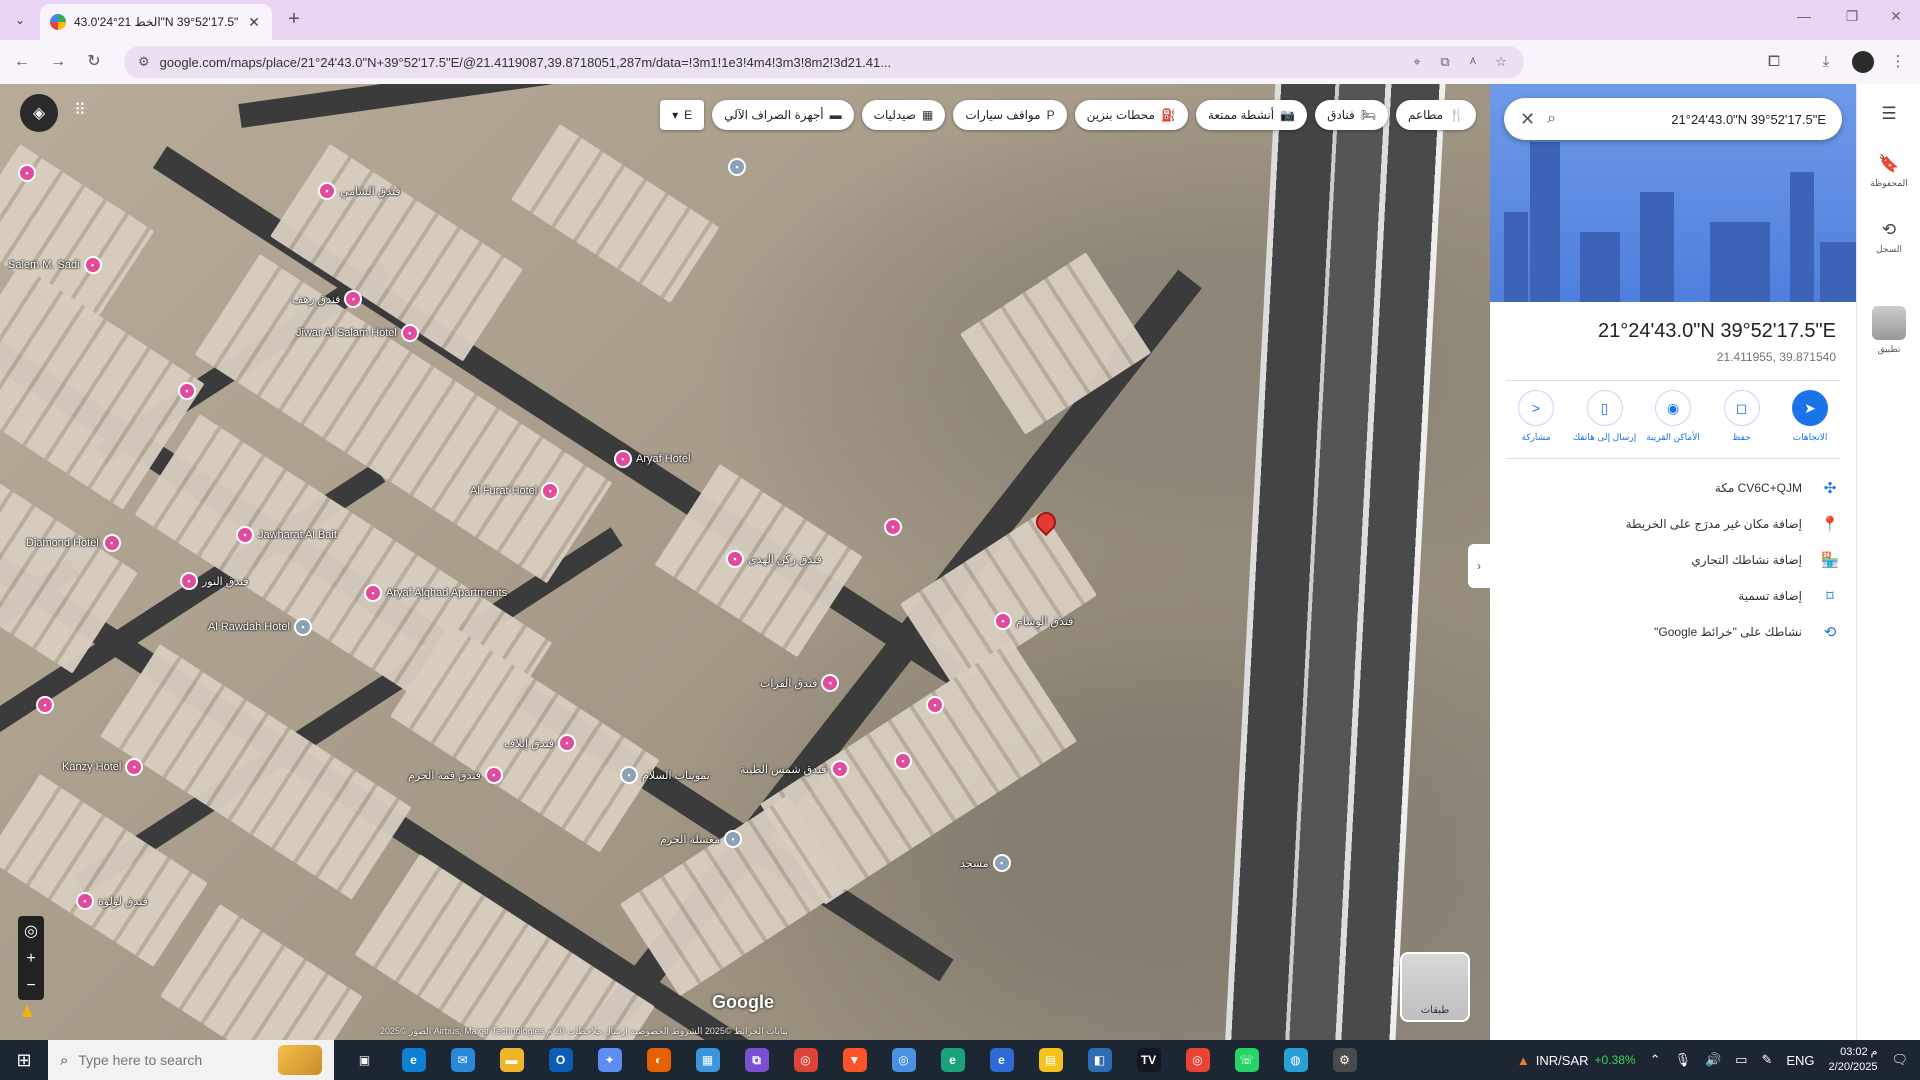 This screenshot has width=1920, height=1080. Describe the element at coordinates (1501, 62) in the screenshot. I see `bookmark-star-icon: ☆` at that location.